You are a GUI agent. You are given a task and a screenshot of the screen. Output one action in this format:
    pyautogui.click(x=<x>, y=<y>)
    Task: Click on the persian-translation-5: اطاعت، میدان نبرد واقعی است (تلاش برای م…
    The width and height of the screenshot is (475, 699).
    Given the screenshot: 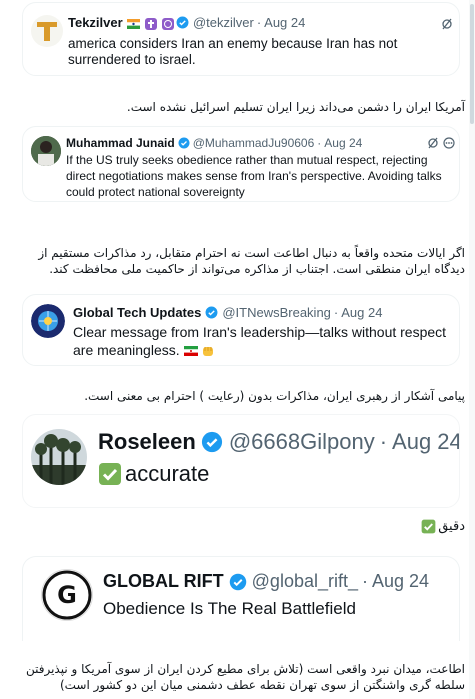 What is the action you would take?
    pyautogui.click(x=245, y=677)
    